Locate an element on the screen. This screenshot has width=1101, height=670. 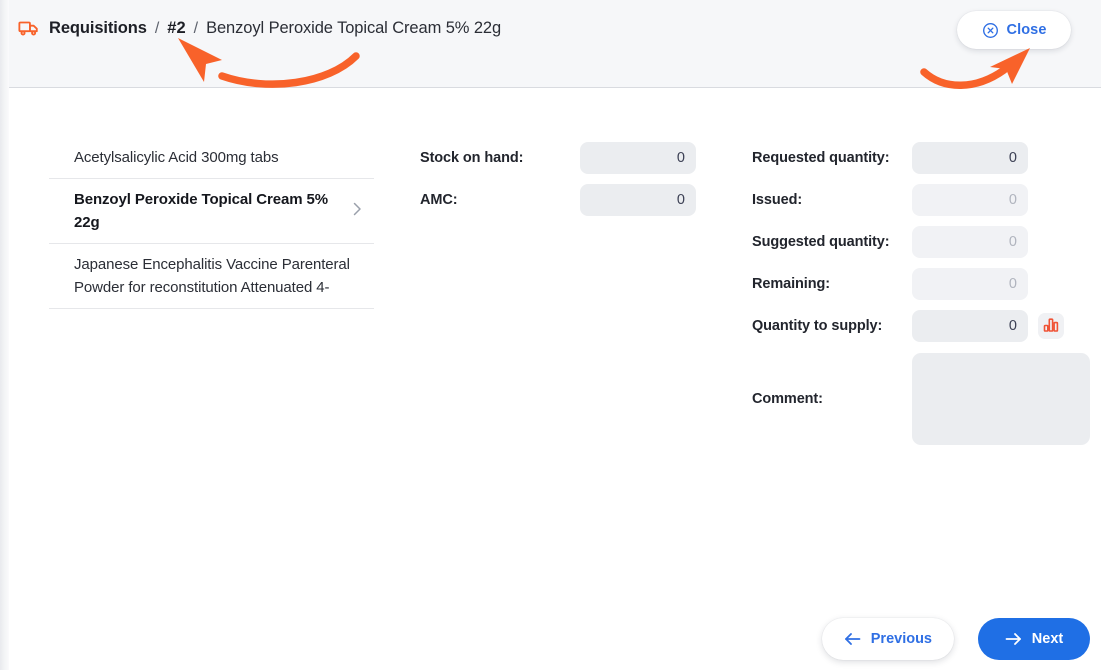
field-label: AMC: is located at coordinates (439, 200).